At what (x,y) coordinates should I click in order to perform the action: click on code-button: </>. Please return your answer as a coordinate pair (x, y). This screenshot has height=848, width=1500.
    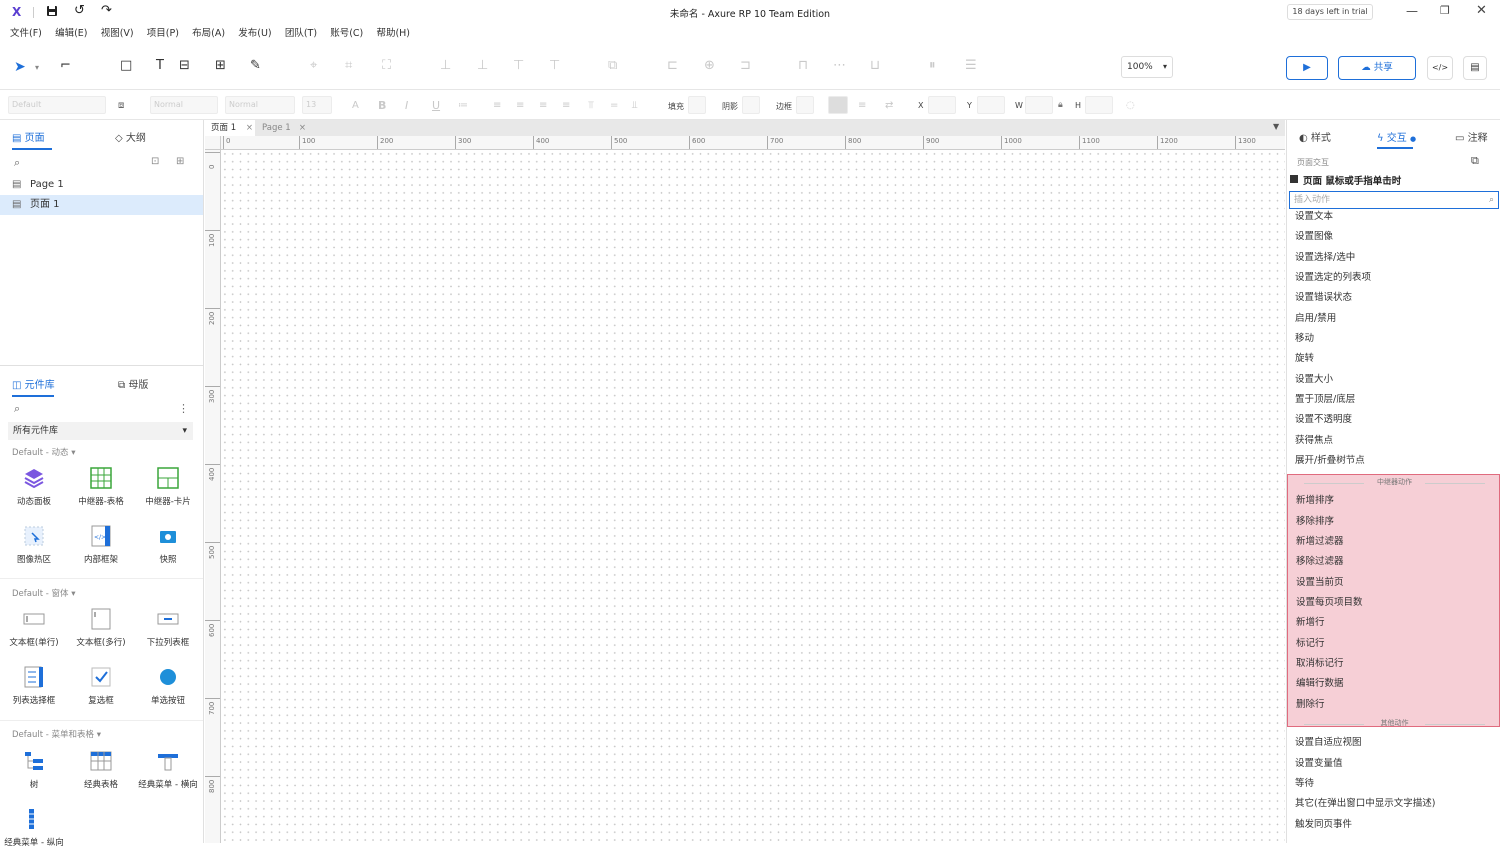
    Looking at the image, I should click on (1440, 68).